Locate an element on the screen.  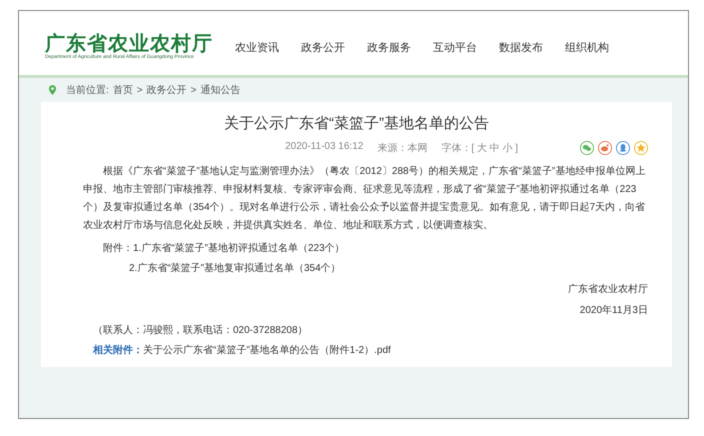
nav-link: 农业资讯 is located at coordinates (257, 47).